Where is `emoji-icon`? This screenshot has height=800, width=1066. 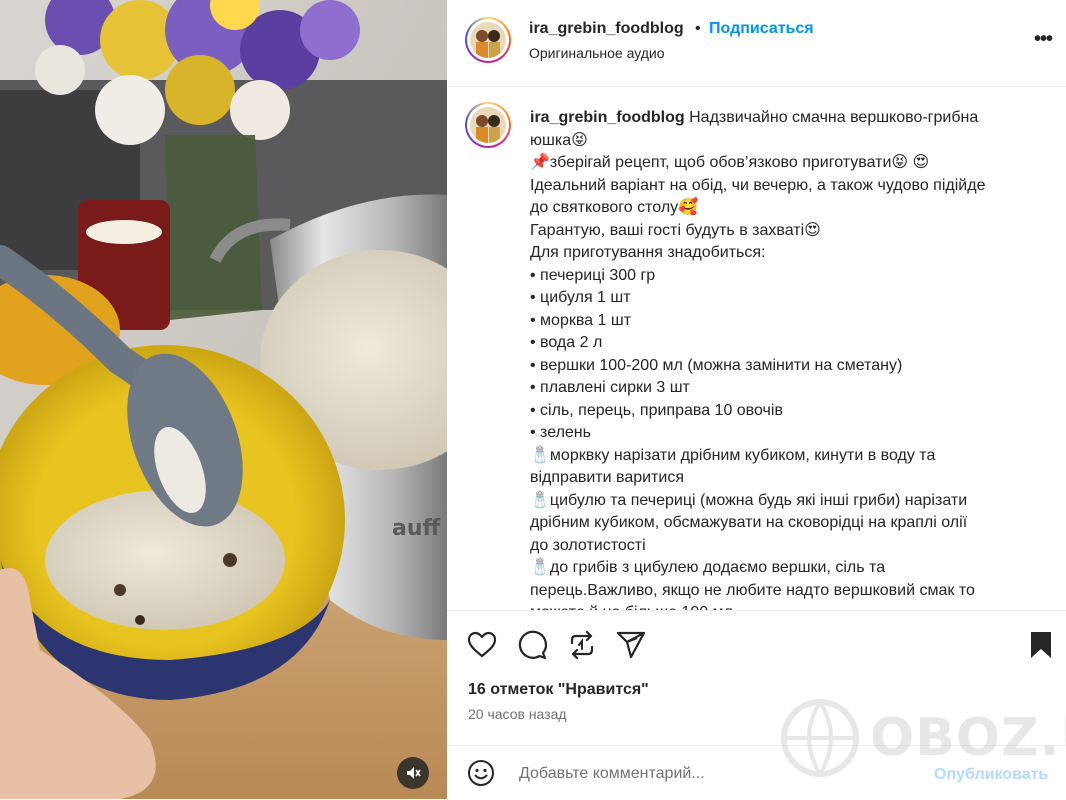 emoji-icon is located at coordinates (481, 773).